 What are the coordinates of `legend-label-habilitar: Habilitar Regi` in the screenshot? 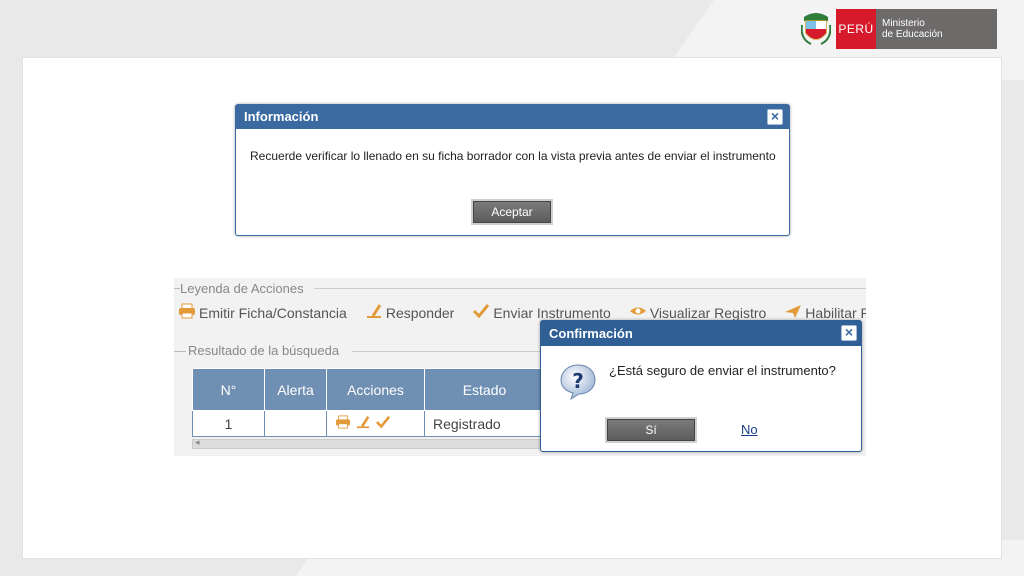 It's located at (835, 312).